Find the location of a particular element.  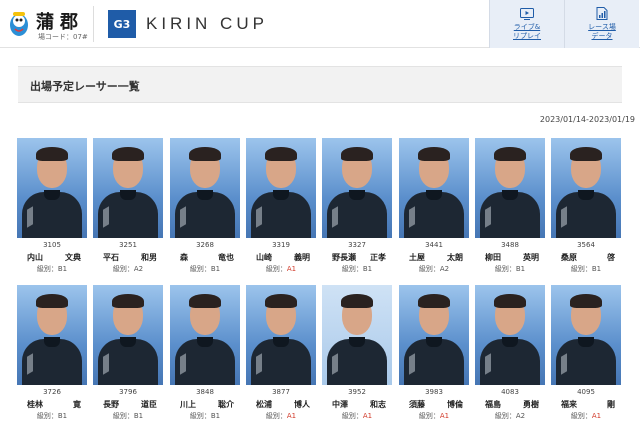

racer-reg-number: 3983 is located at coordinates (434, 392).